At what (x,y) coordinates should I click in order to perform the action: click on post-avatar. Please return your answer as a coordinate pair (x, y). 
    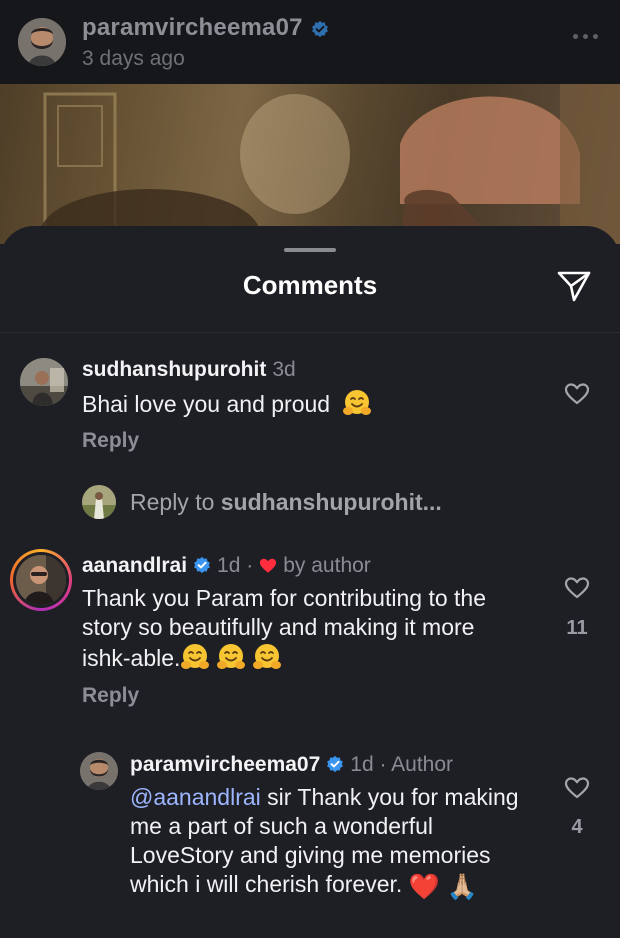
    Looking at the image, I should click on (42, 42).